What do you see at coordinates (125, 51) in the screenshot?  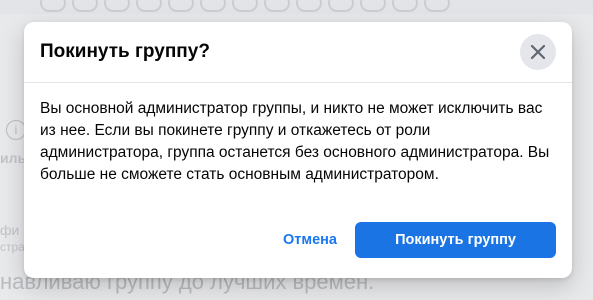 I see `dialog-title: Покинуть группу?` at bounding box center [125, 51].